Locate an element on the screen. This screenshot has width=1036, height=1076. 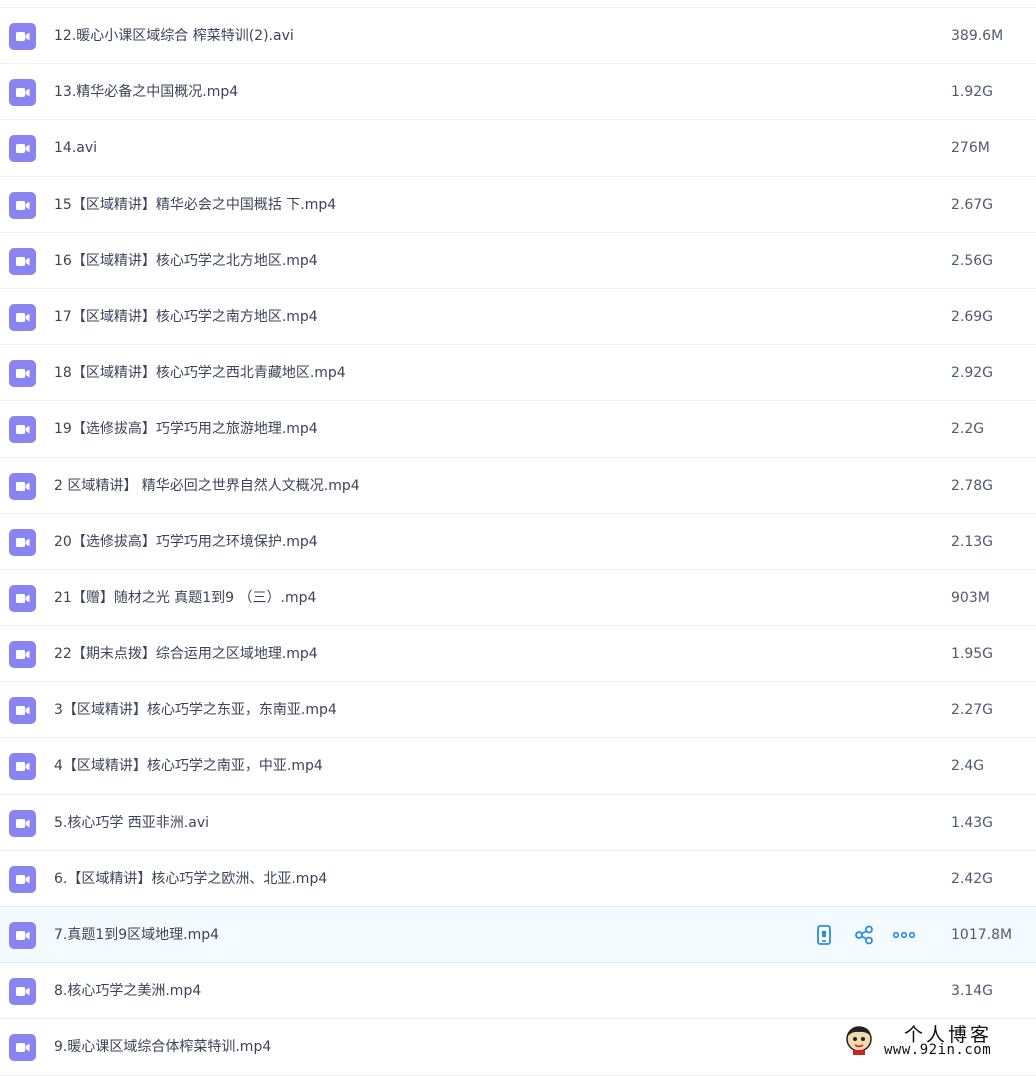
file-name: 13.精华必备之中国概况.mp4 is located at coordinates (146, 92).